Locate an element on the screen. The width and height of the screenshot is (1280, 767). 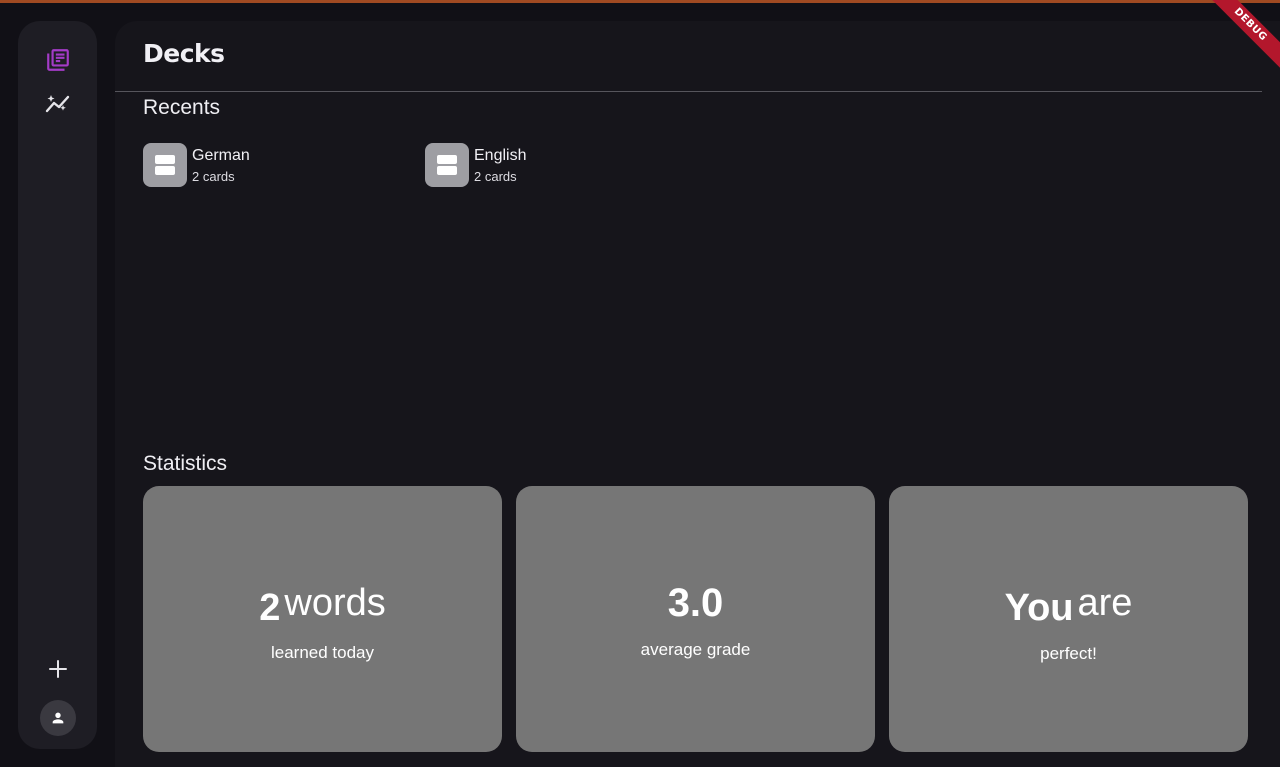
stat-card-status: You are perfect! is located at coordinates (1068, 619).